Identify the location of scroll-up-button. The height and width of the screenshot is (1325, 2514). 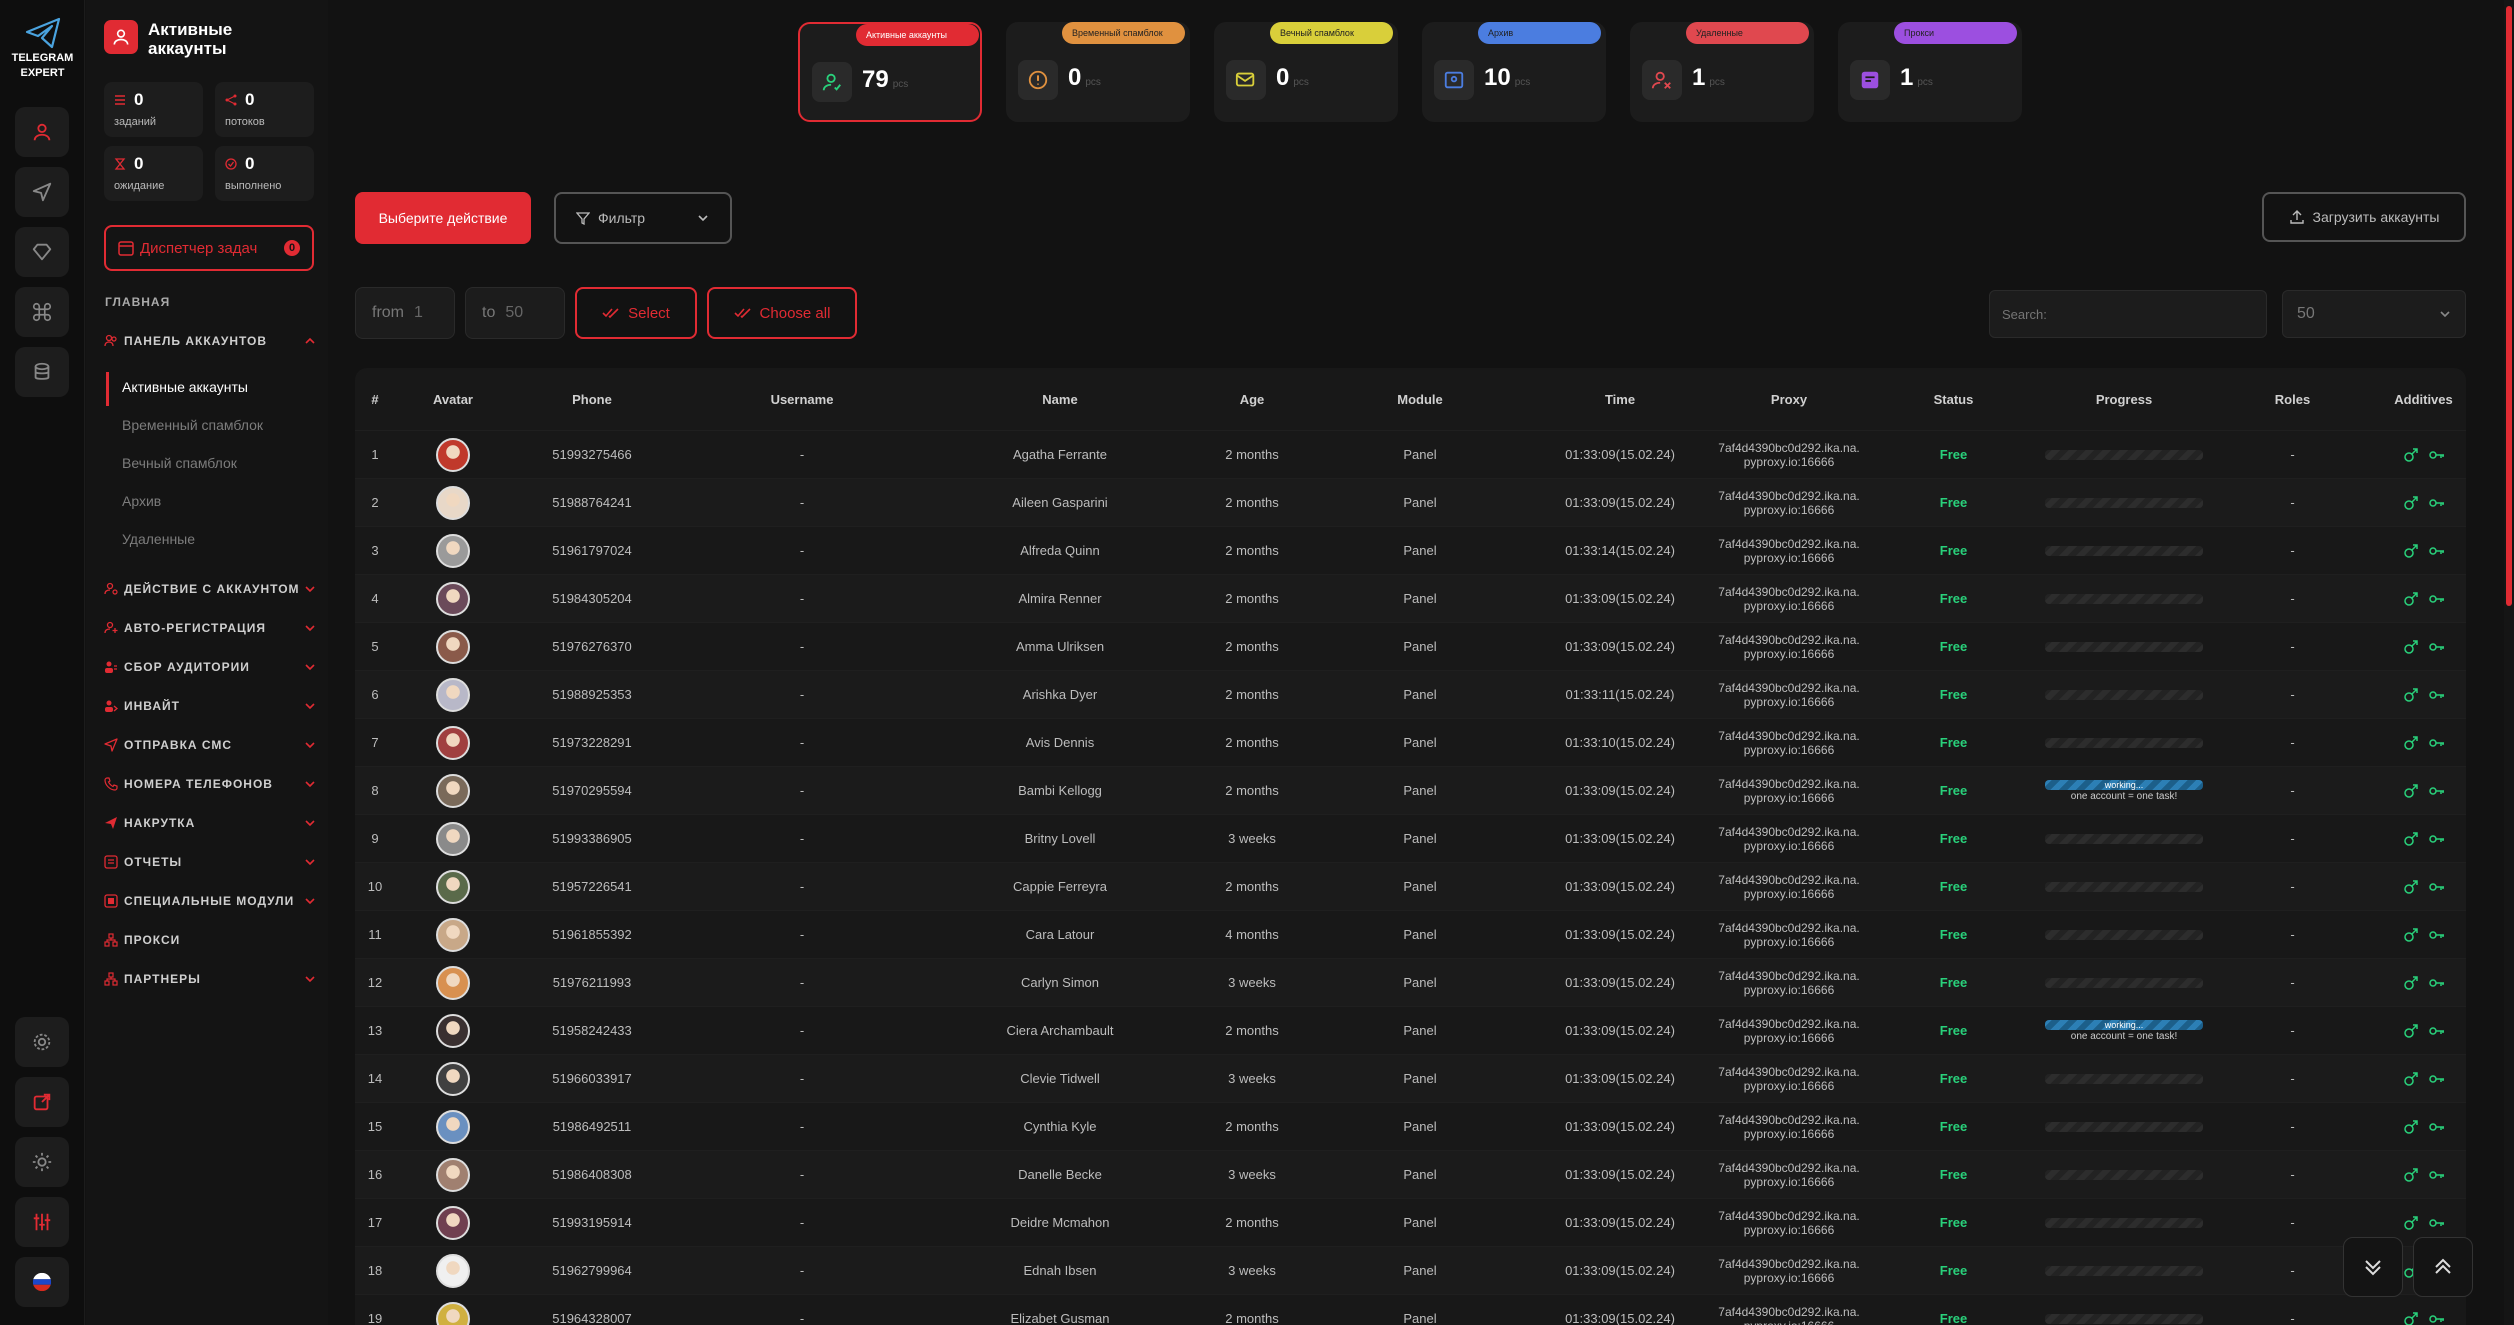
(2443, 1267).